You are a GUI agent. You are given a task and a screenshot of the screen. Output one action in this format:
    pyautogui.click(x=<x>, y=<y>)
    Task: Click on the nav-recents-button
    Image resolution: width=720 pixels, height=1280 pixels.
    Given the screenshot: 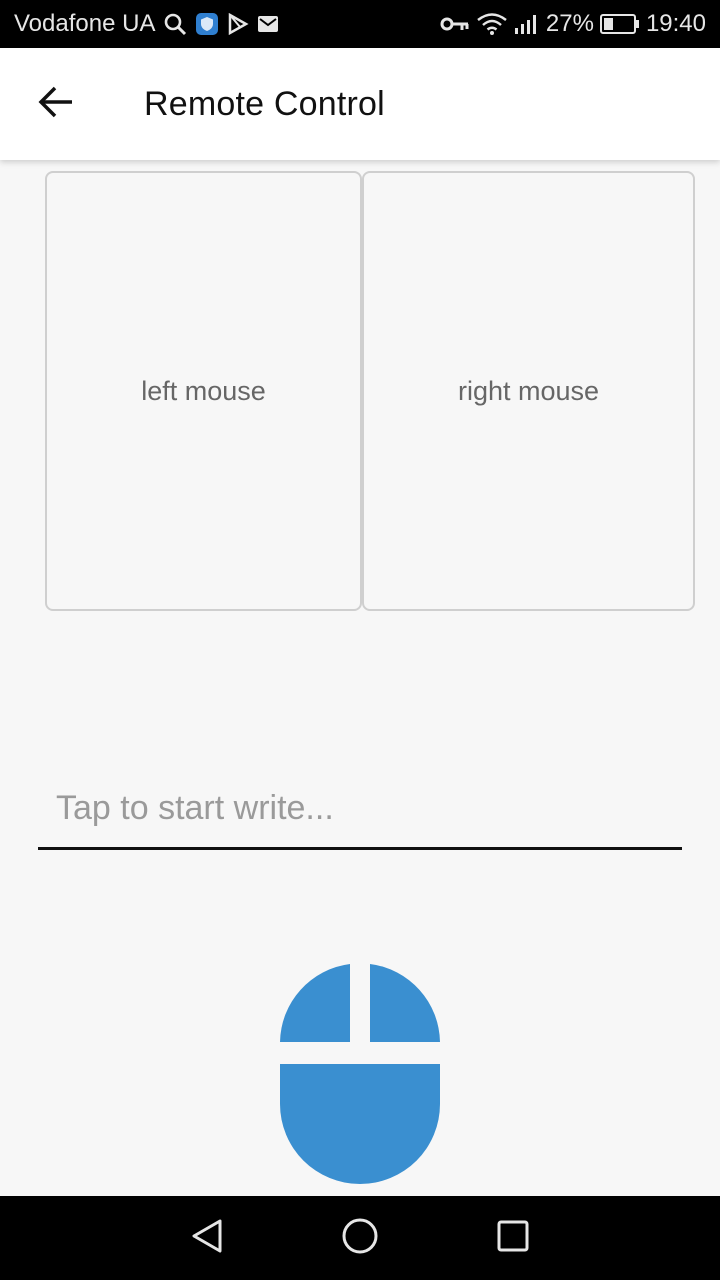 What is the action you would take?
    pyautogui.click(x=513, y=1238)
    